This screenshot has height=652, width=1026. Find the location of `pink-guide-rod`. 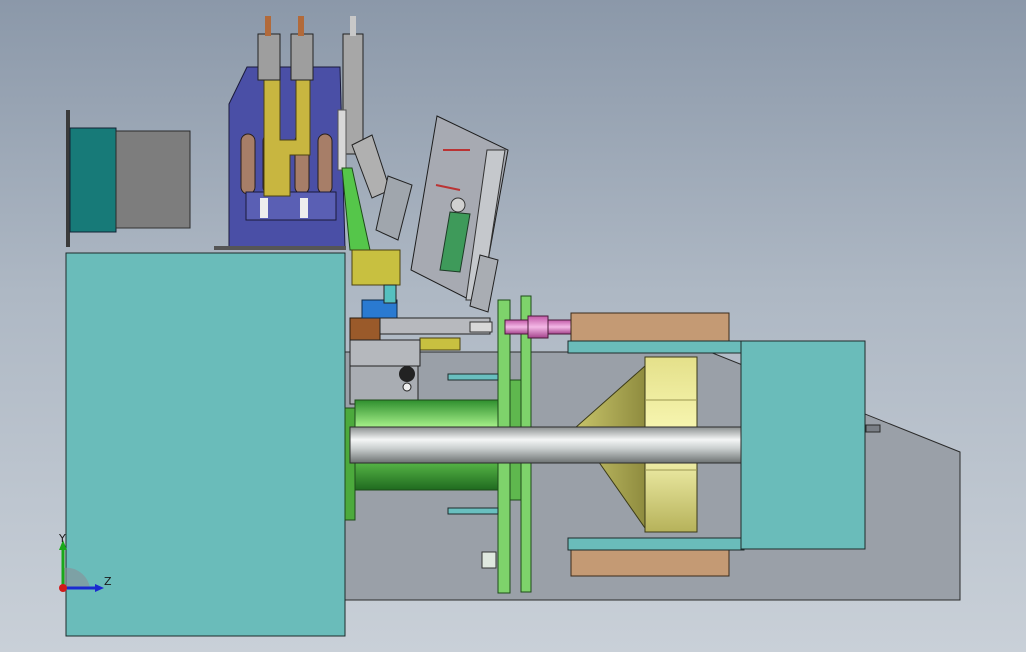

pink-guide-rod is located at coordinates (538, 327).